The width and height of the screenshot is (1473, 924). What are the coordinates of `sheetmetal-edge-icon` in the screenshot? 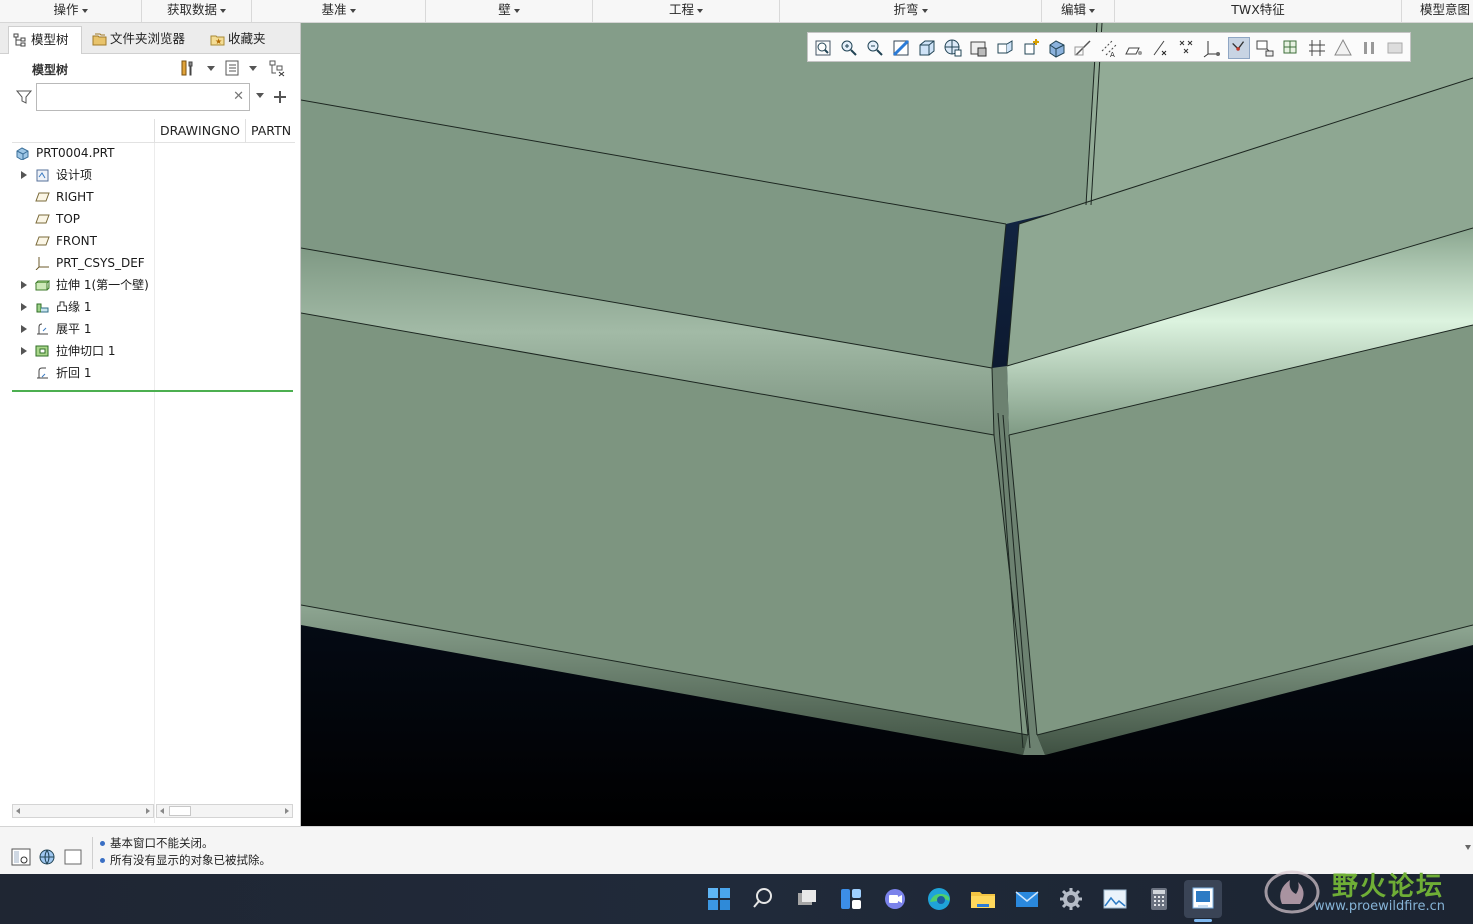 It's located at (1239, 48).